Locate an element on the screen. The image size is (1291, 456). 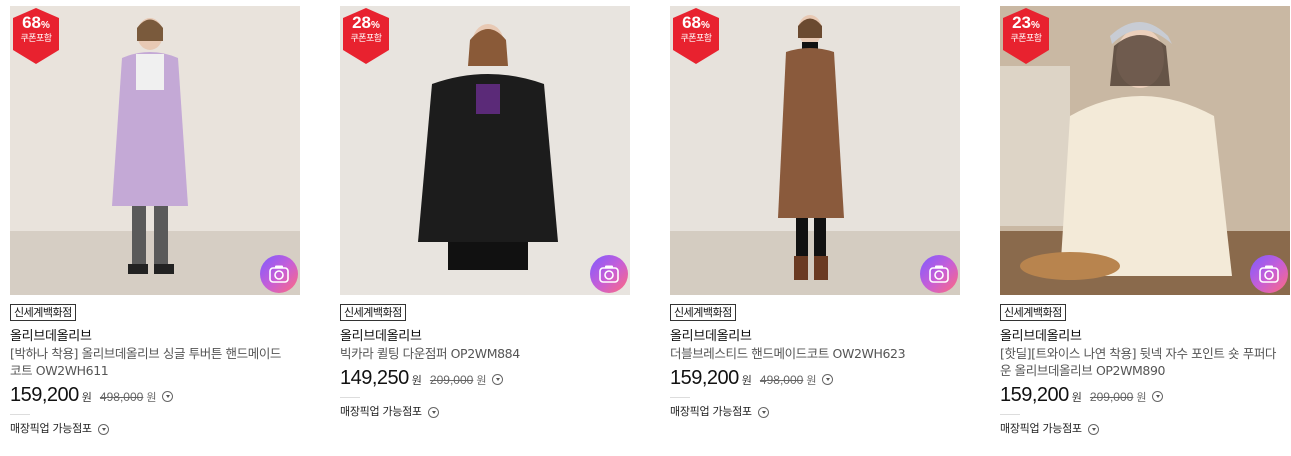
product-image: 23% 쿠폰포함 is located at coordinates (1145, 150).